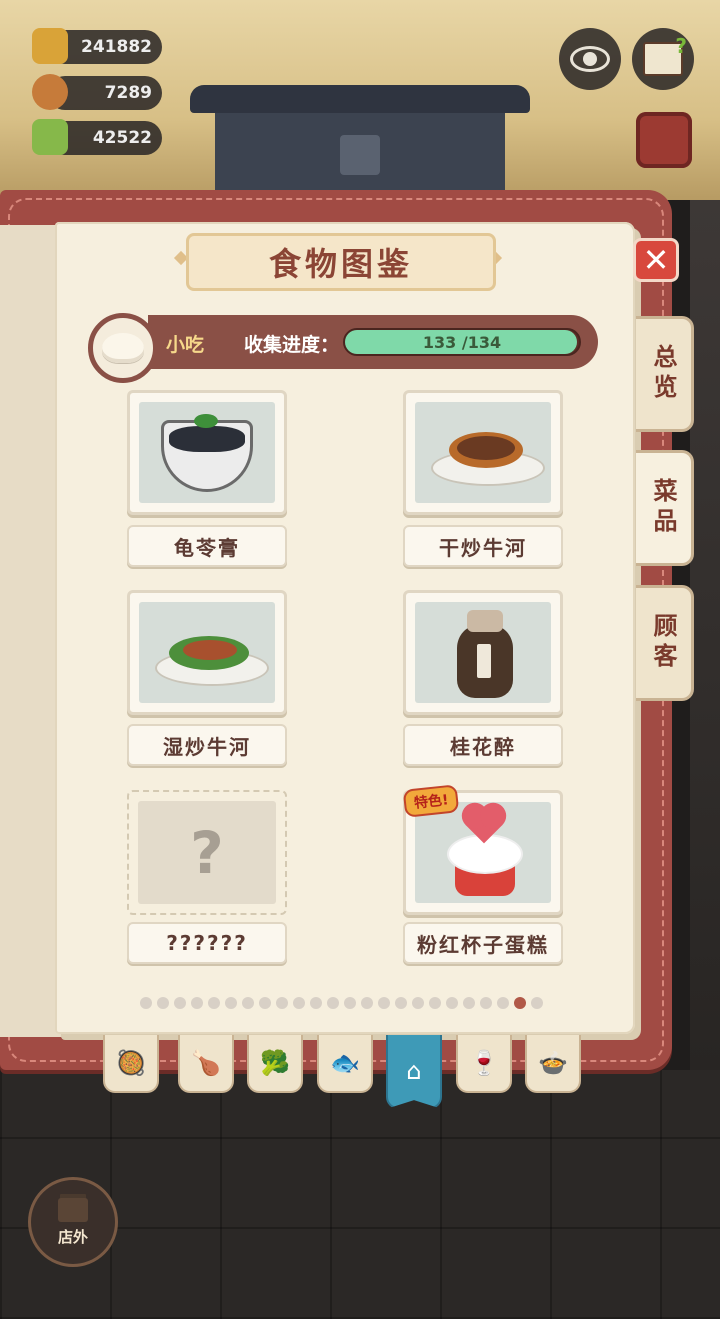 Image resolution: width=720 pixels, height=1319 pixels. I want to click on tab-wok: 🥘, so click(131, 1064).